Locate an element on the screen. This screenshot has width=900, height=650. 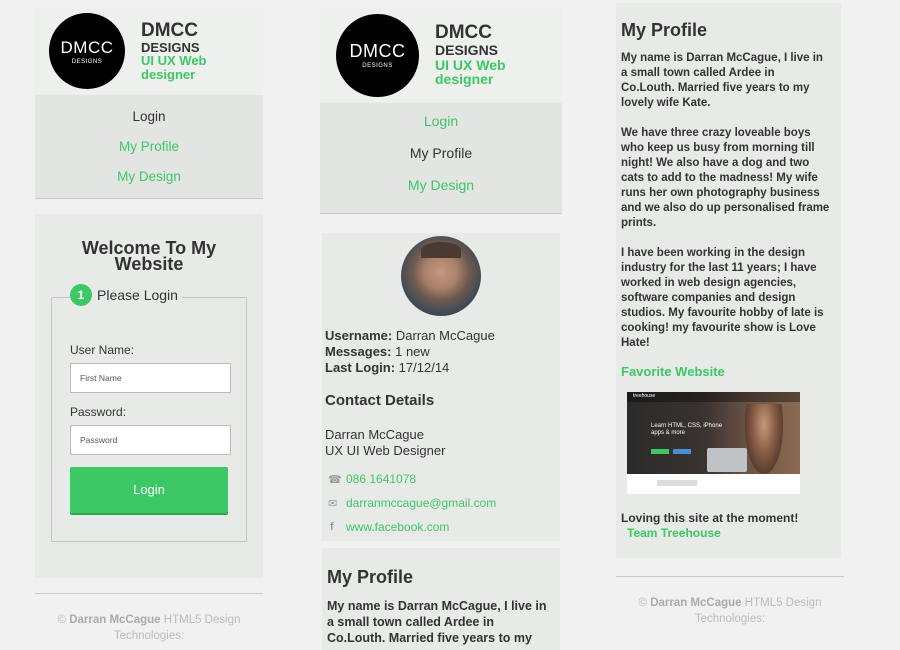
facebook-row: f www.facebook.com is located at coordinates (412, 527).